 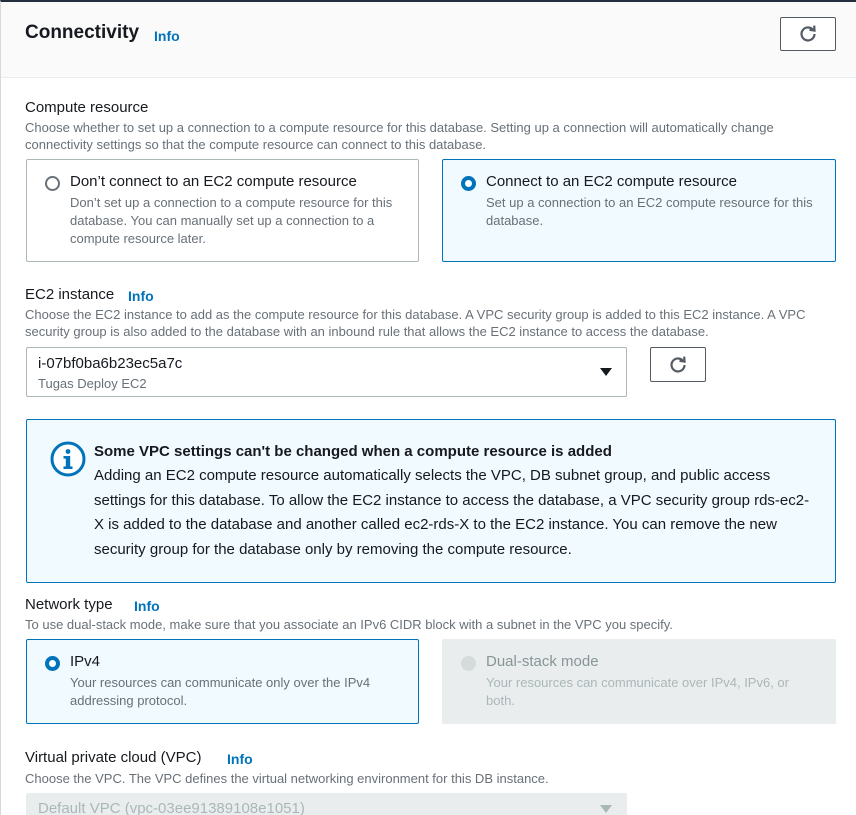 What do you see at coordinates (70, 294) in the screenshot?
I see `ec2-instance-label: EC2 instance` at bounding box center [70, 294].